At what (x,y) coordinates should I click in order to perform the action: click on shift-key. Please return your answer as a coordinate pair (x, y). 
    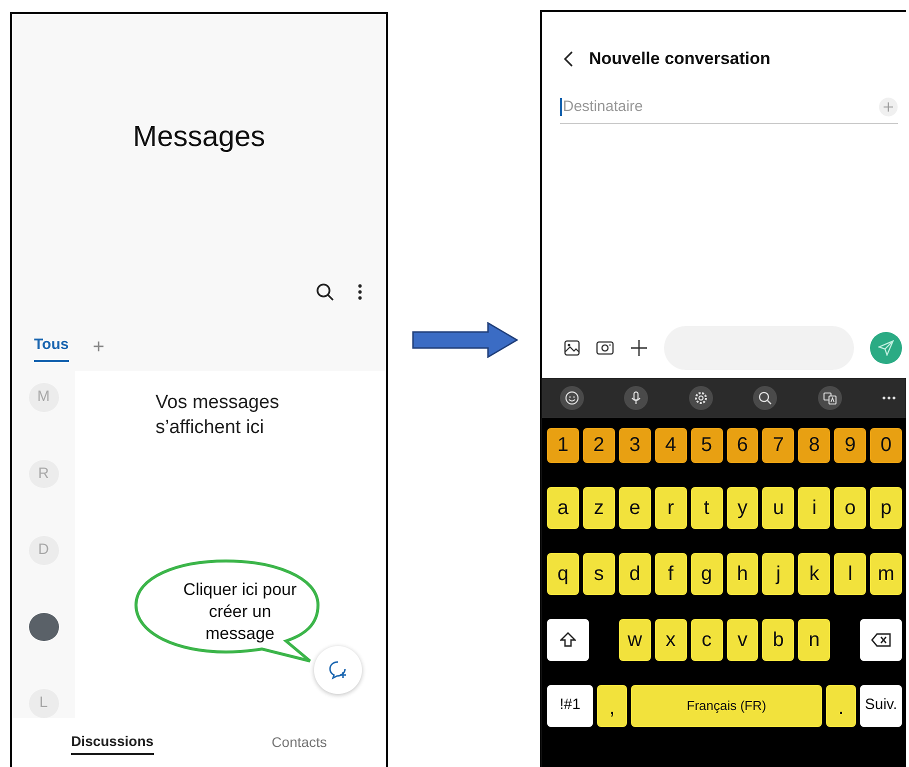
    Looking at the image, I should click on (568, 639).